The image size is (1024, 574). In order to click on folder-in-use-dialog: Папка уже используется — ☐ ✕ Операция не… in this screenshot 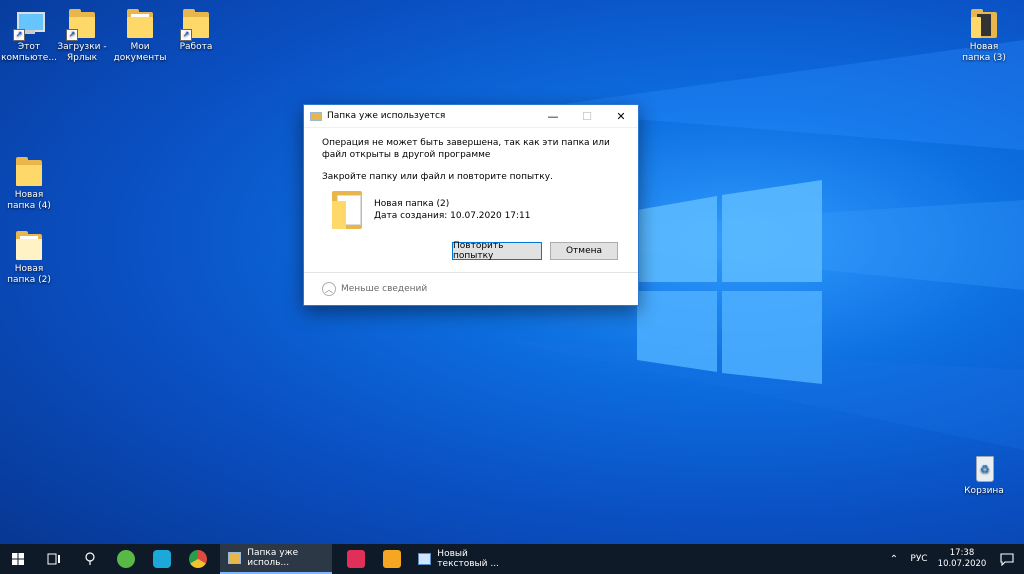, I will do `click(471, 205)`.